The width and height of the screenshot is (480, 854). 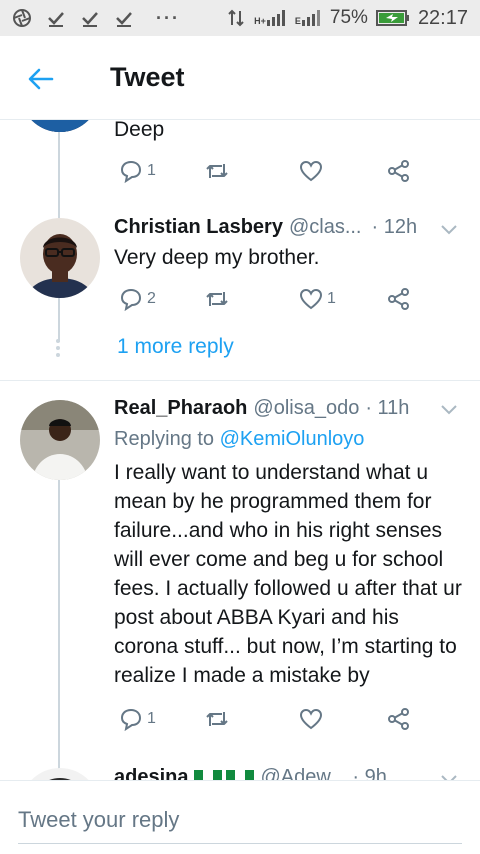 I want to click on tweet-text: Very deep my brother., so click(x=217, y=257).